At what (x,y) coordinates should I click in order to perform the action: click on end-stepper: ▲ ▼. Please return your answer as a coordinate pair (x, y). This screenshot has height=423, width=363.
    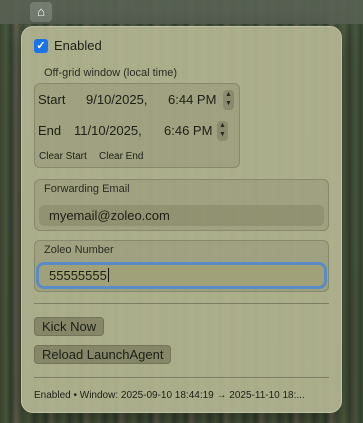
    Looking at the image, I should click on (222, 131).